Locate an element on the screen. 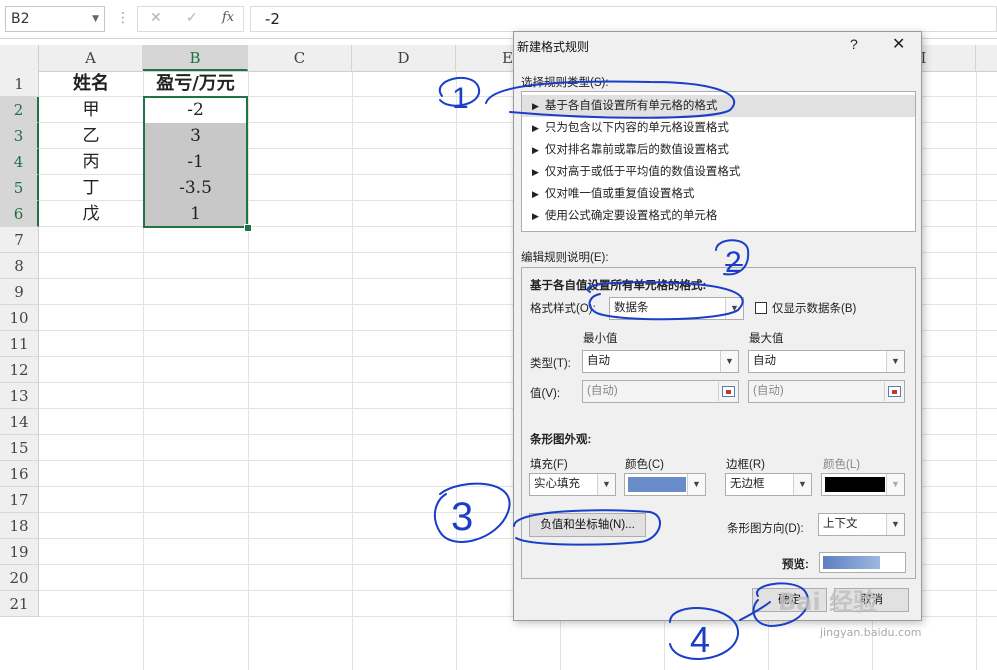 This screenshot has height=670, width=997. cell-a1: 姓名 is located at coordinates (91, 84).